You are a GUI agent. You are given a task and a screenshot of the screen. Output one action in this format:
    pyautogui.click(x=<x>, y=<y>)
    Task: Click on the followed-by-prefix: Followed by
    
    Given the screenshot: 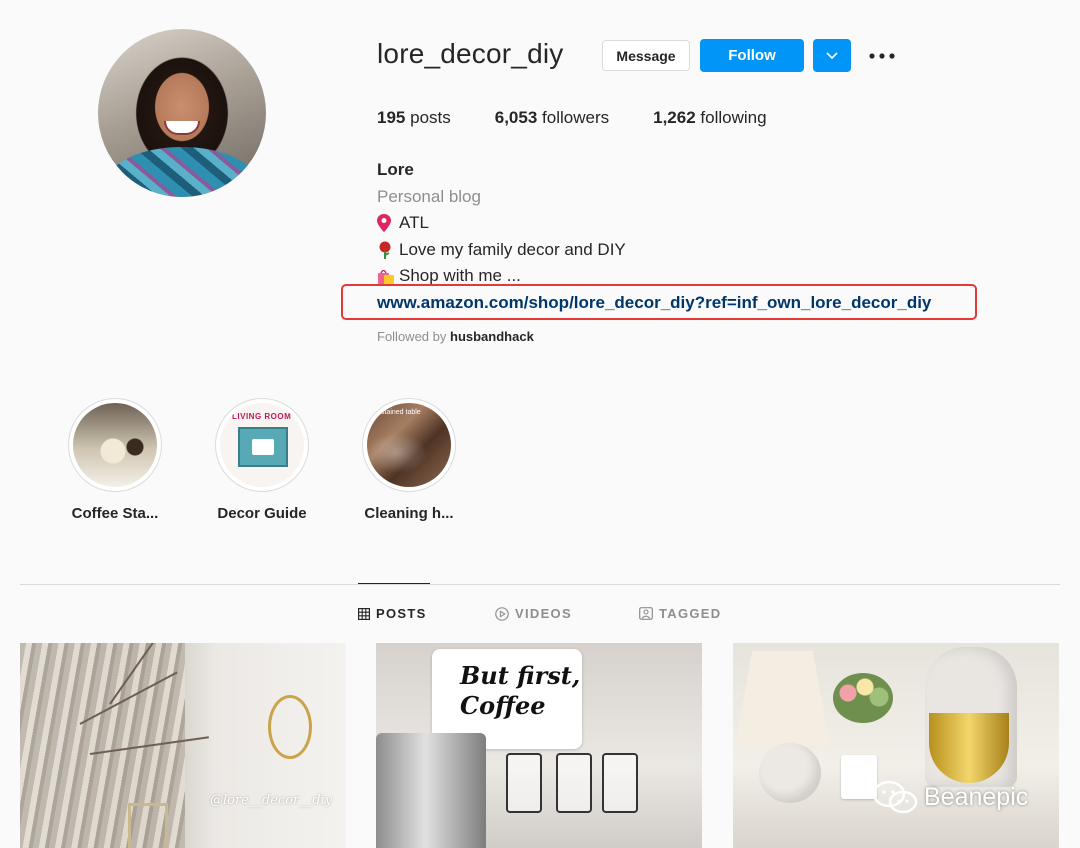 What is the action you would take?
    pyautogui.click(x=412, y=336)
    